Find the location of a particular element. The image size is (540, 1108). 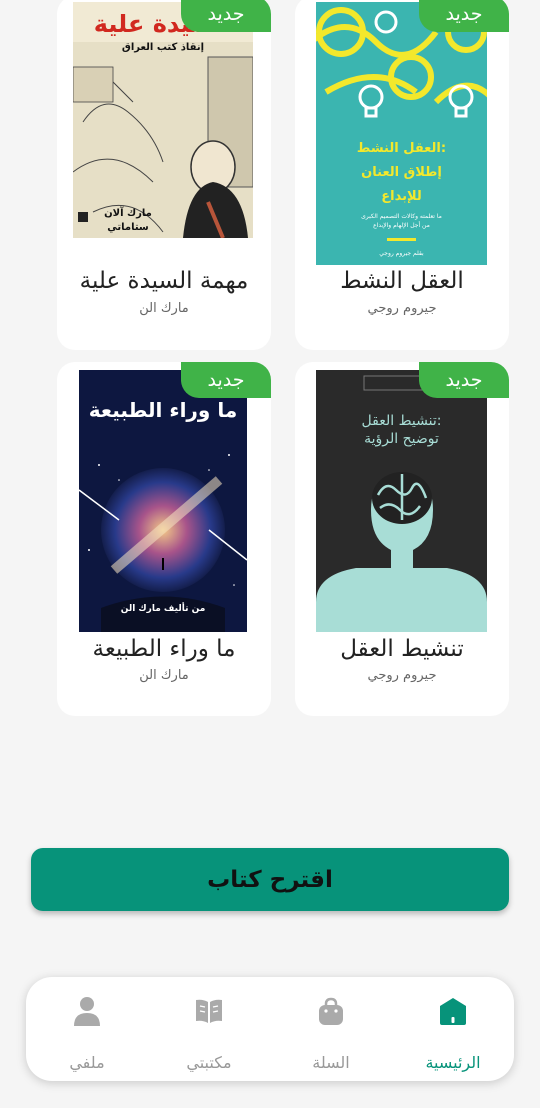

nav-profile-label: ملفي is located at coordinates (87, 1062).